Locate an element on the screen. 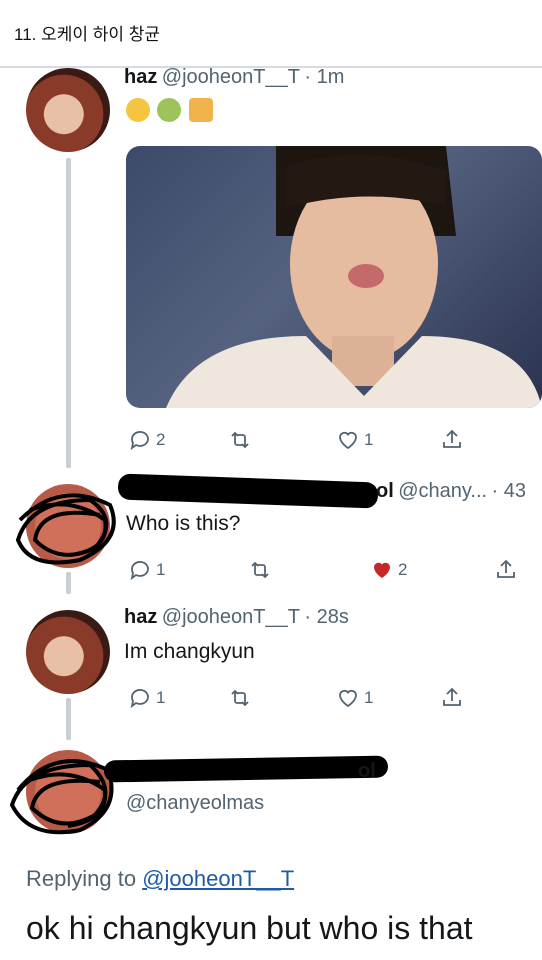  tweet-text: Who is this? is located at coordinates (183, 523).